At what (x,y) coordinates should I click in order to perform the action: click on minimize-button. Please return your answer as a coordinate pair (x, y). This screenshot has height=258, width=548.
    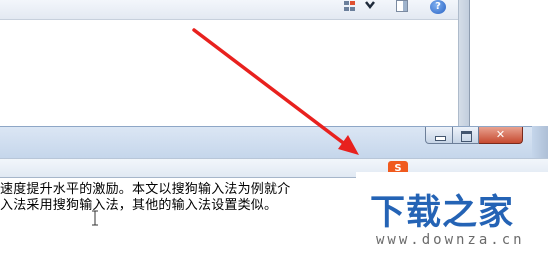
    Looking at the image, I should click on (439, 135).